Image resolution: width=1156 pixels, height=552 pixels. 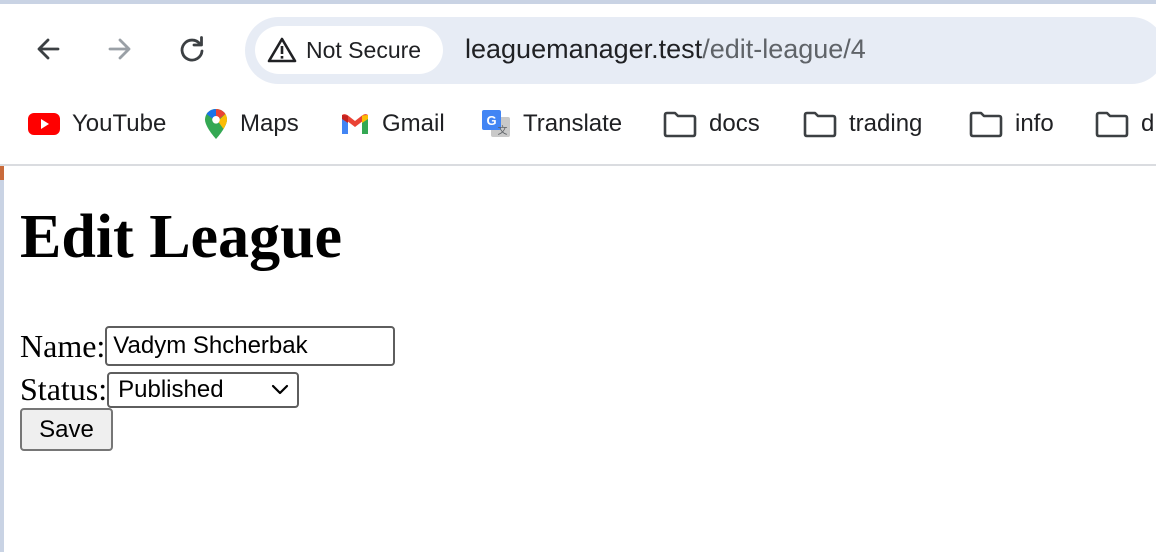 What do you see at coordinates (578, 2) in the screenshot?
I see `tab-strip-edge` at bounding box center [578, 2].